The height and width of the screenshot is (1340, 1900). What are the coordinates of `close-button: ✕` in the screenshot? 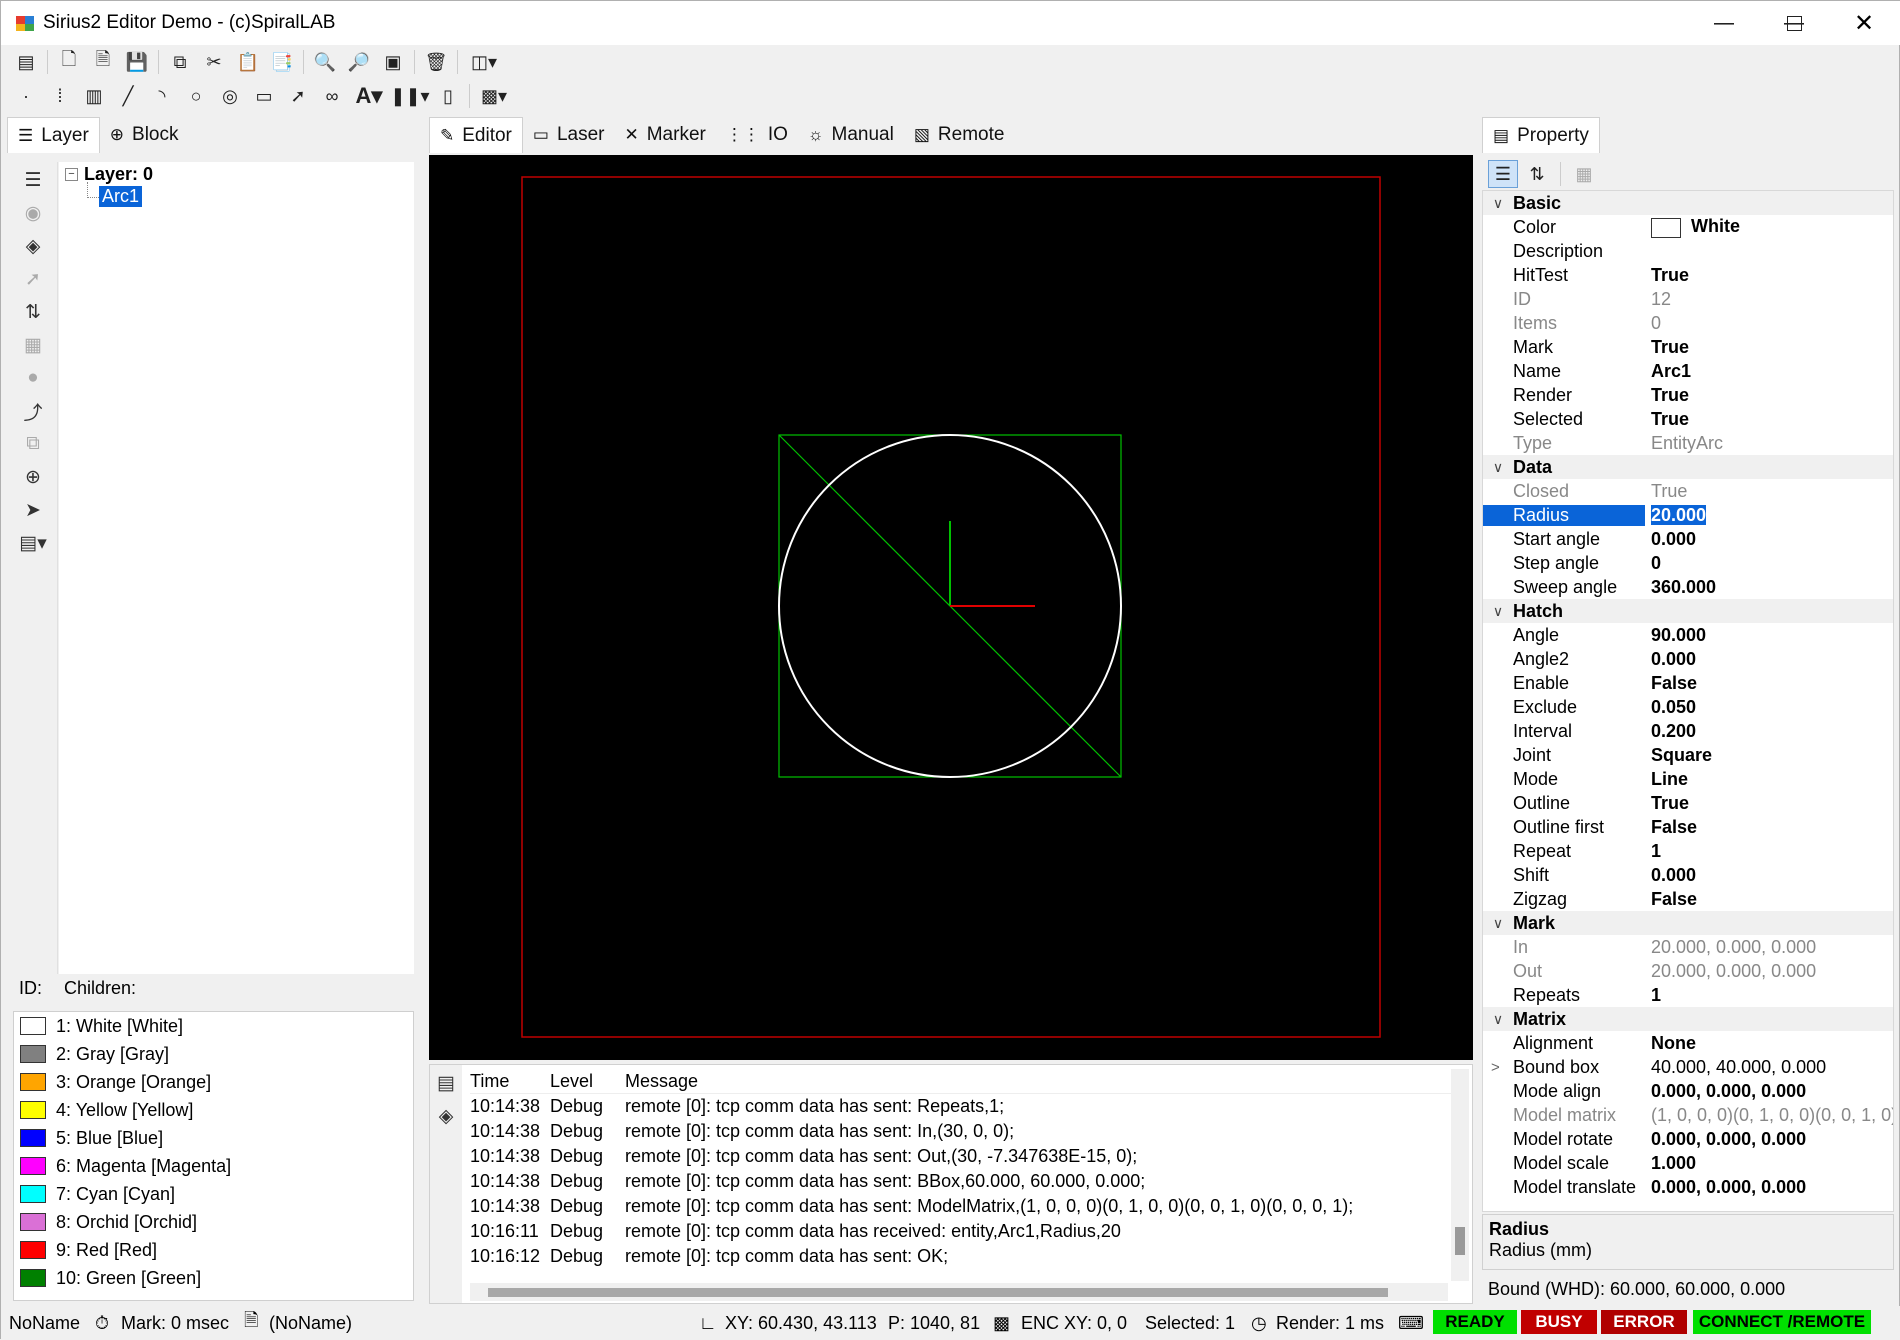 It's located at (1864, 23).